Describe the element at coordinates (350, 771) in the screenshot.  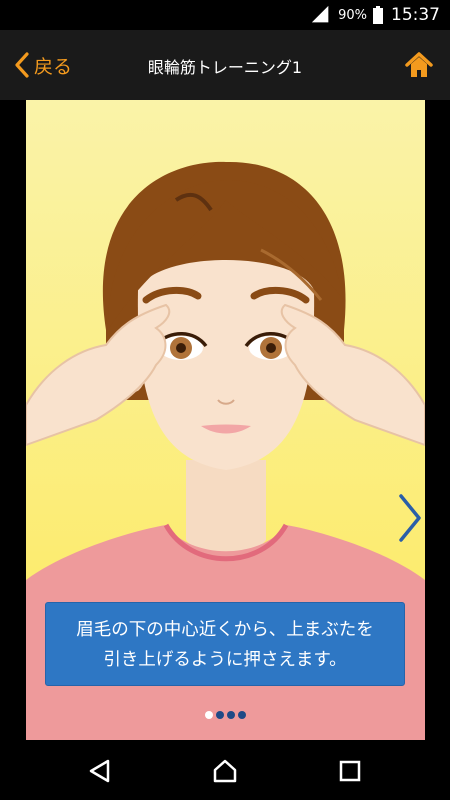
I see `recents-square-icon` at that location.